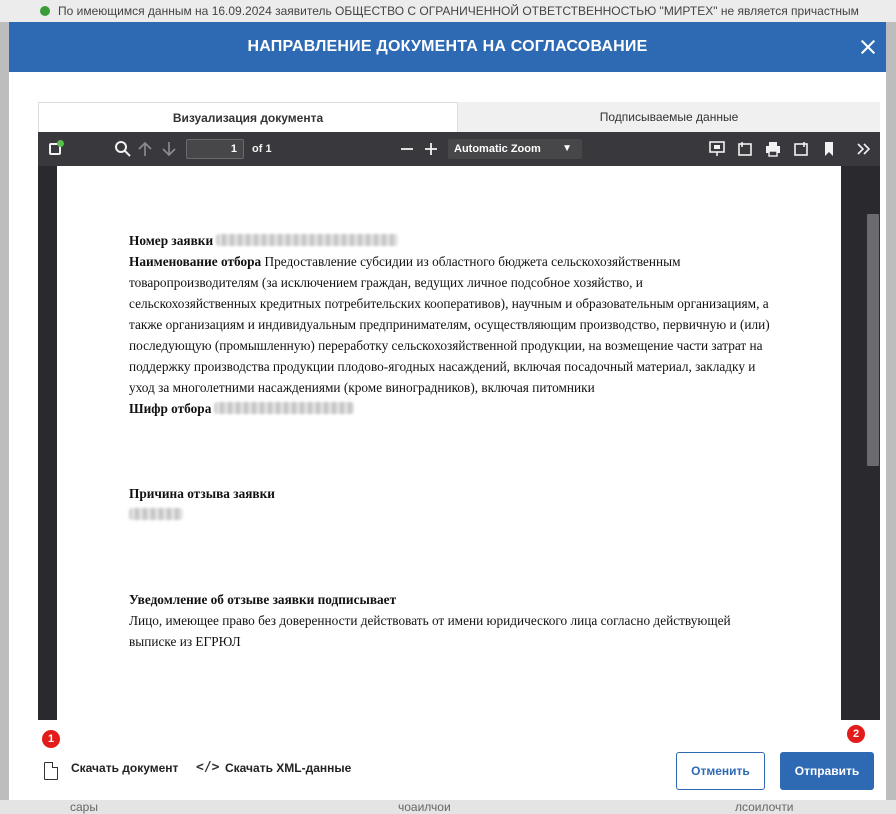 Image resolution: width=896 pixels, height=814 pixels. What do you see at coordinates (170, 408) in the screenshot?
I see `selection-code-label: Шифр отбора` at bounding box center [170, 408].